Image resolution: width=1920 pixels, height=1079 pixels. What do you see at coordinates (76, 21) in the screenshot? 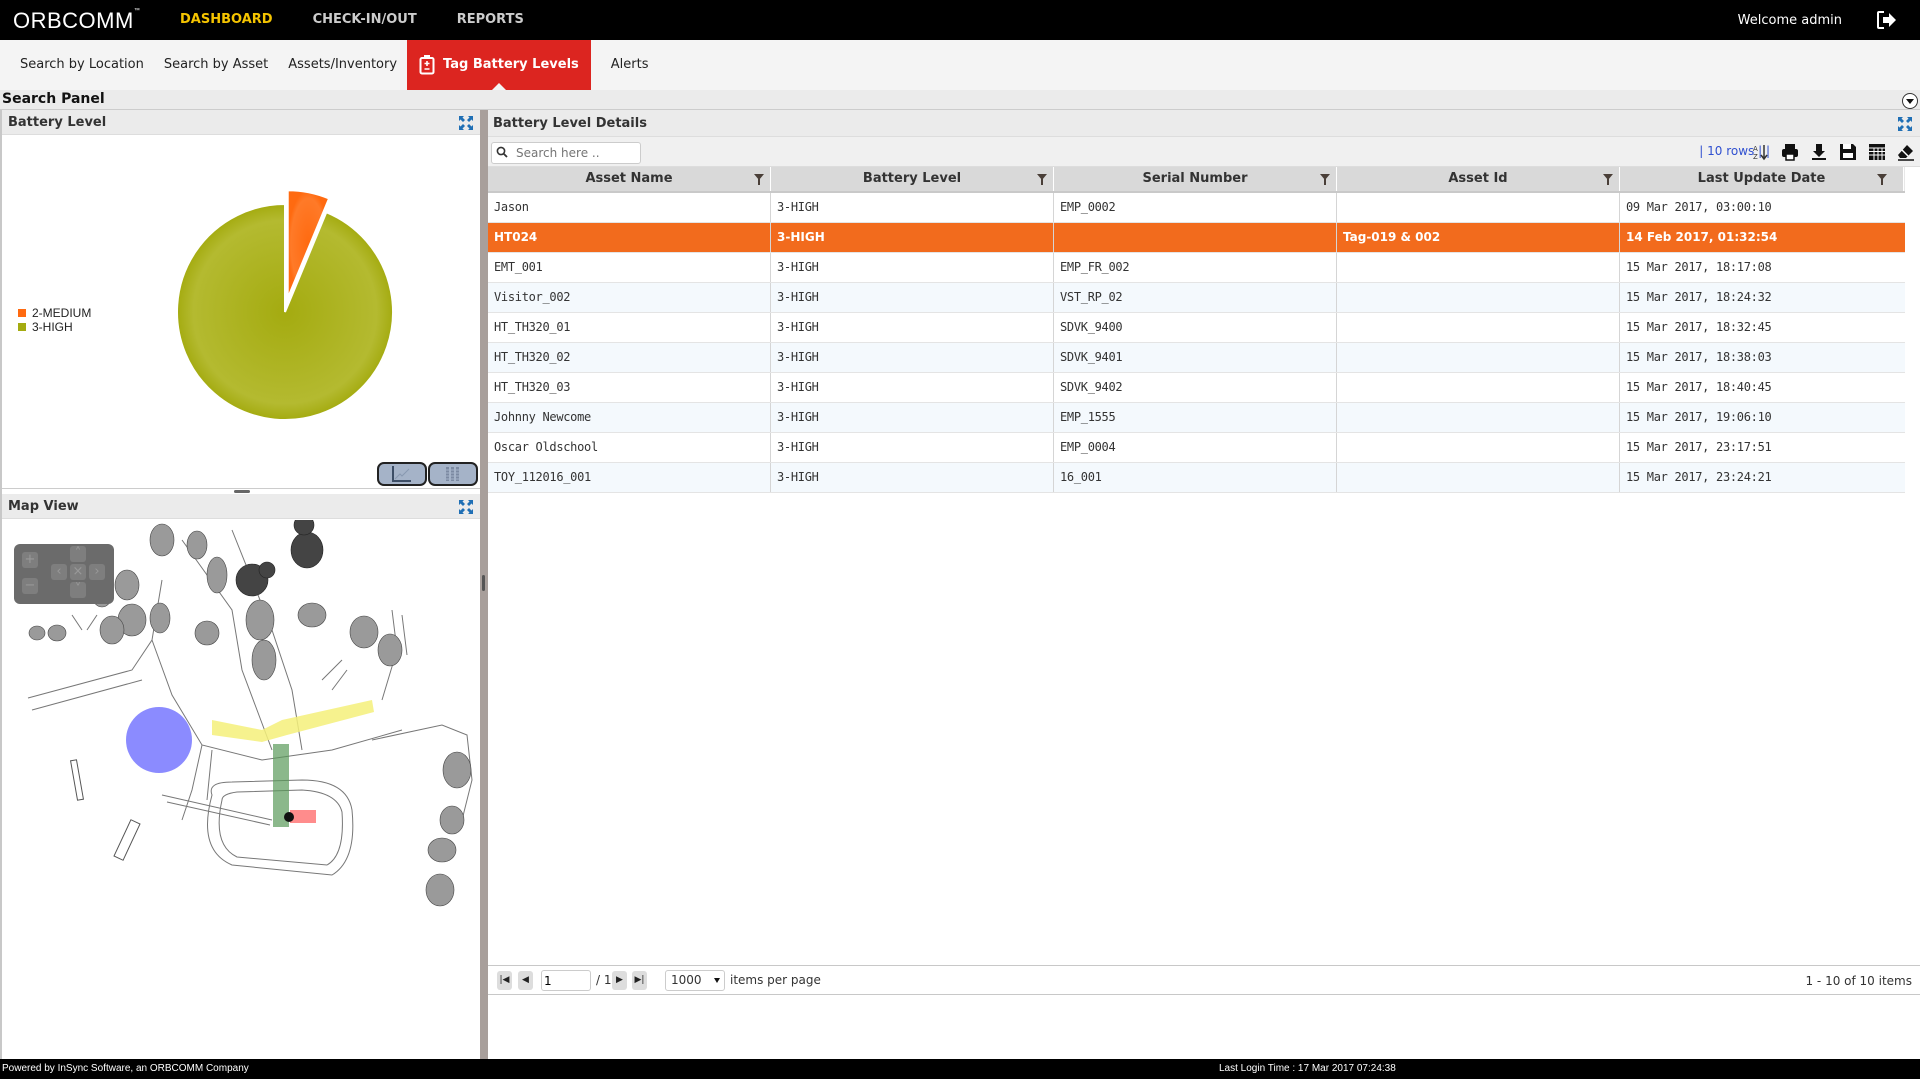
I see `orbcomm-logo: ORBCOMM™` at bounding box center [76, 21].